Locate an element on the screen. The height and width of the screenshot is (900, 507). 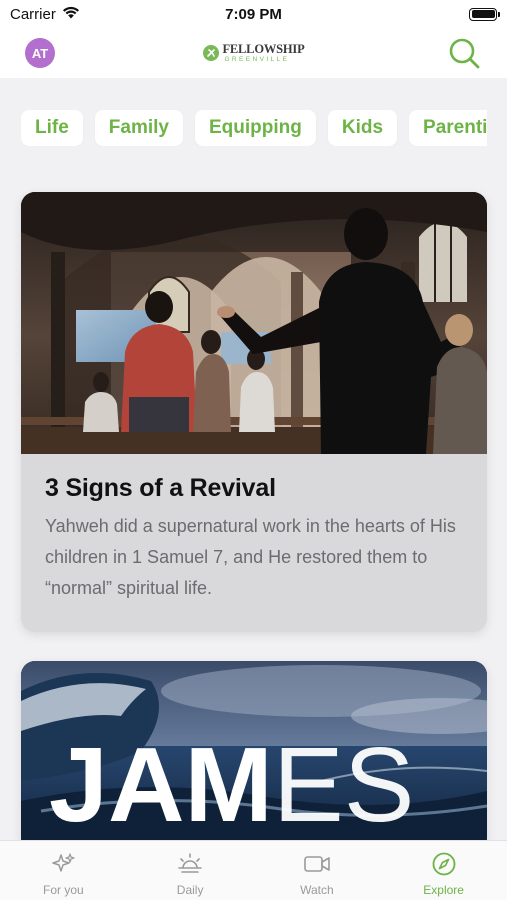
article-title: 3 Signs of a Revival is located at coordinates (160, 488).